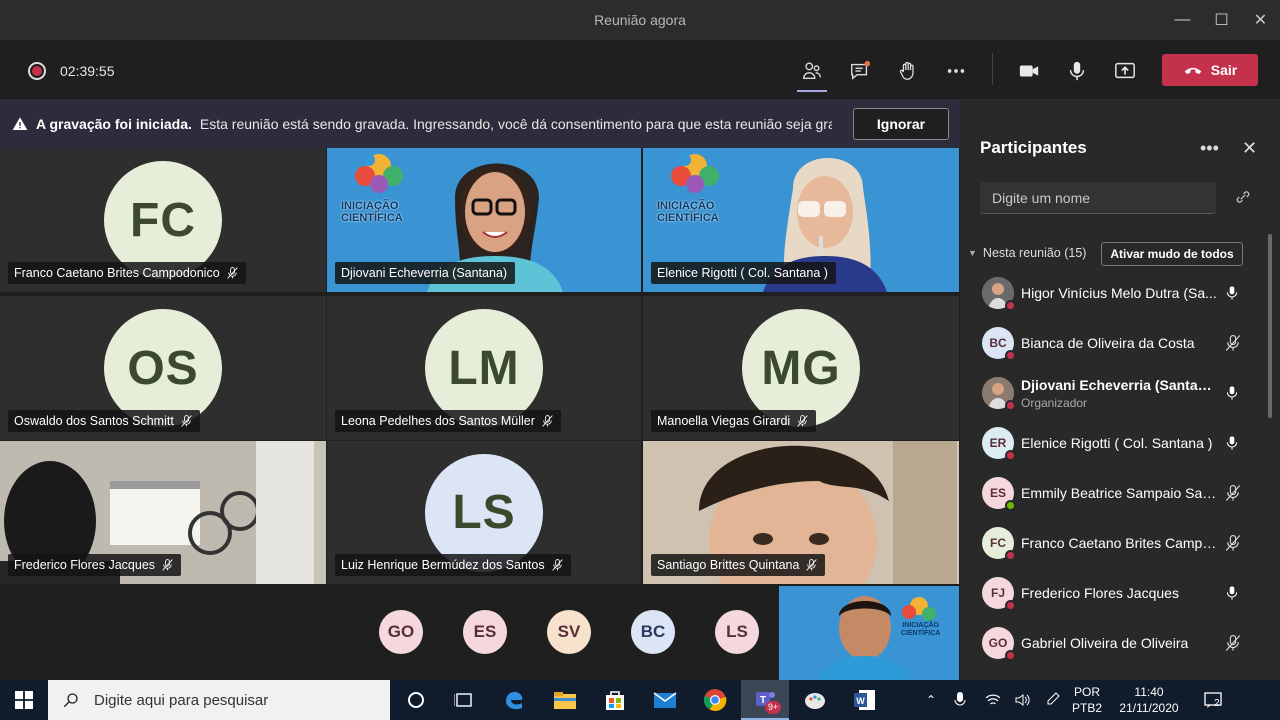  Describe the element at coordinates (1087, 700) in the screenshot. I see `language-indicator: POR PTB2` at that location.